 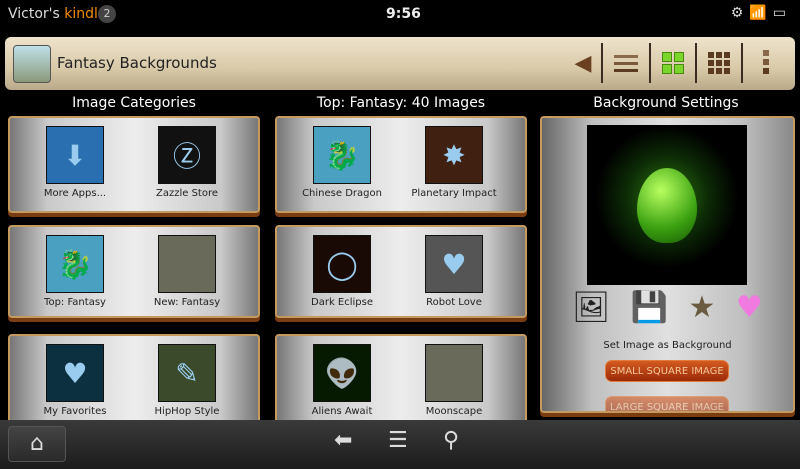 I want to click on gear-icon: ⚙, so click(x=740, y=13).